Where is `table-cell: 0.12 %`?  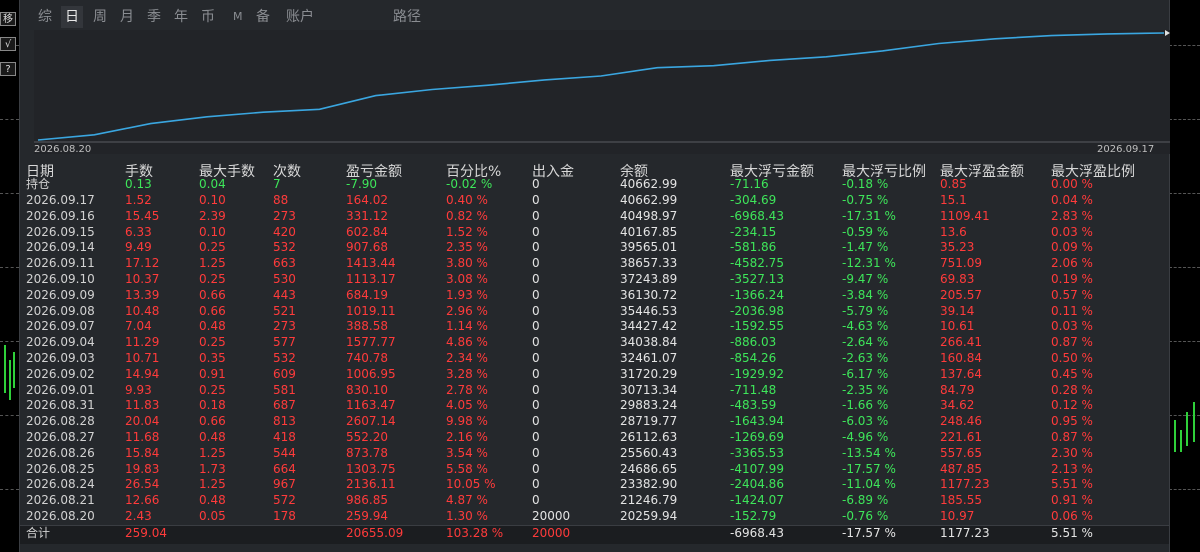
table-cell: 0.12 % is located at coordinates (1072, 405).